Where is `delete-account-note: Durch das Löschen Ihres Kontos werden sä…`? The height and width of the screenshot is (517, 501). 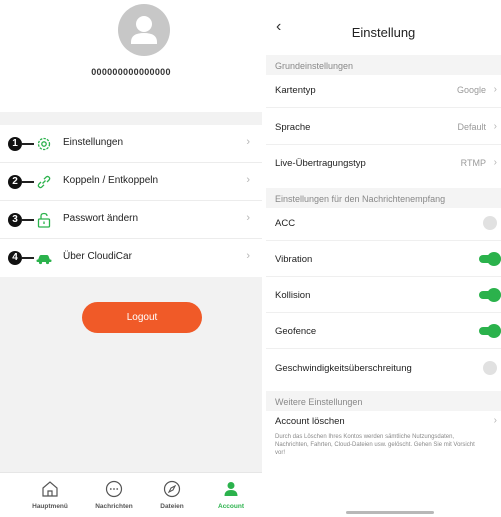
delete-account-note: Durch das Löschen Ihres Kontos werden sä… is located at coordinates (388, 445).